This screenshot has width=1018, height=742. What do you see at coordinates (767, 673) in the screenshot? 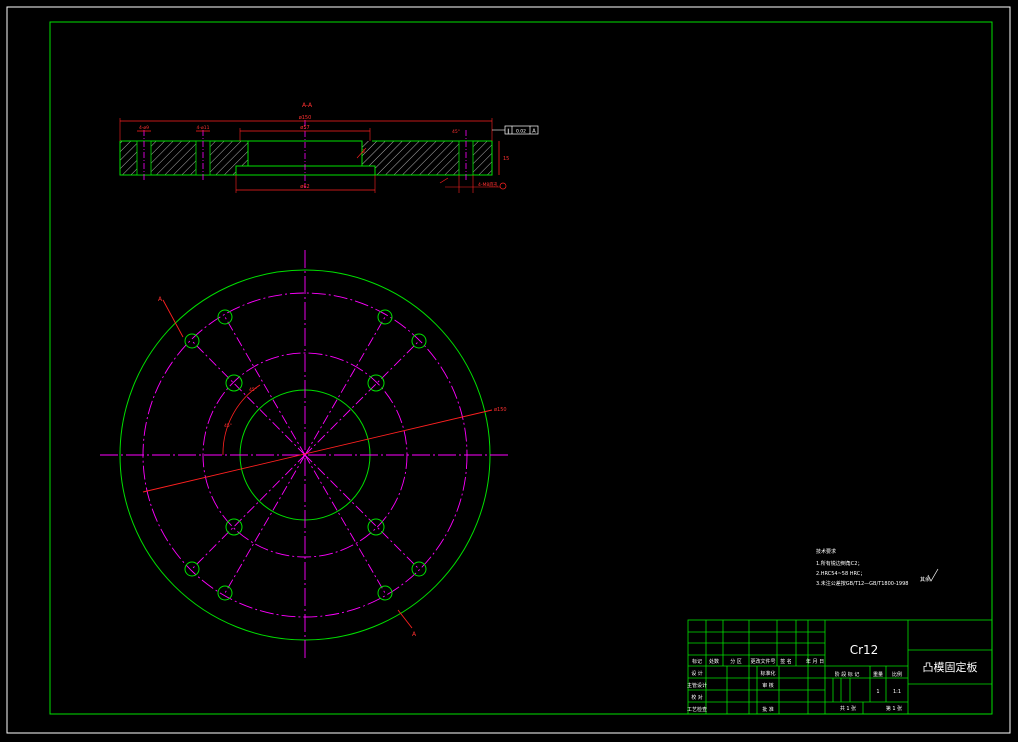
I see `row-standardize: 标准化` at bounding box center [767, 673].